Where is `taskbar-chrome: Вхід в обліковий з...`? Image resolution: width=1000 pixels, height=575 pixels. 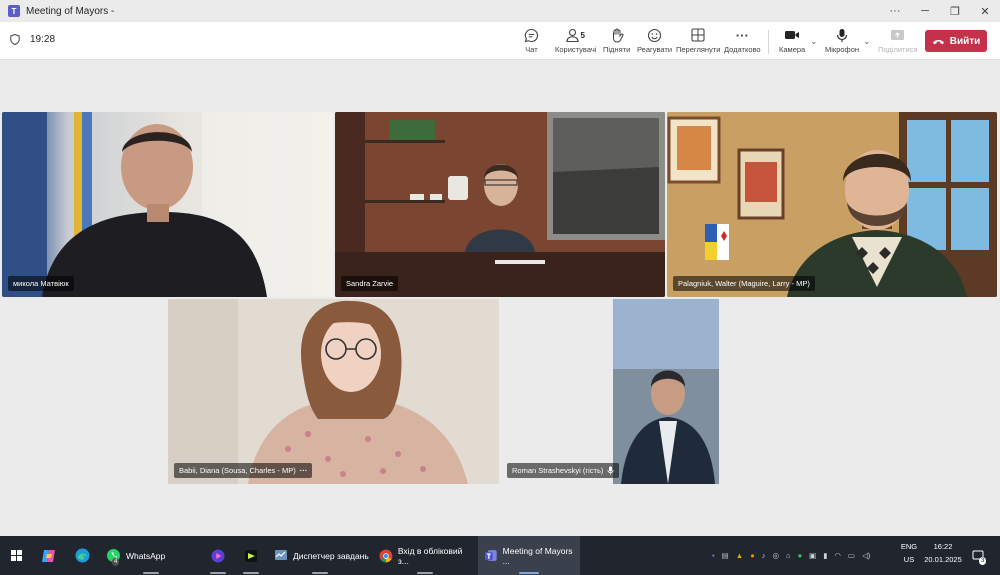
taskbar-chrome: Вхід в обліковий з... is located at coordinates (425, 555).